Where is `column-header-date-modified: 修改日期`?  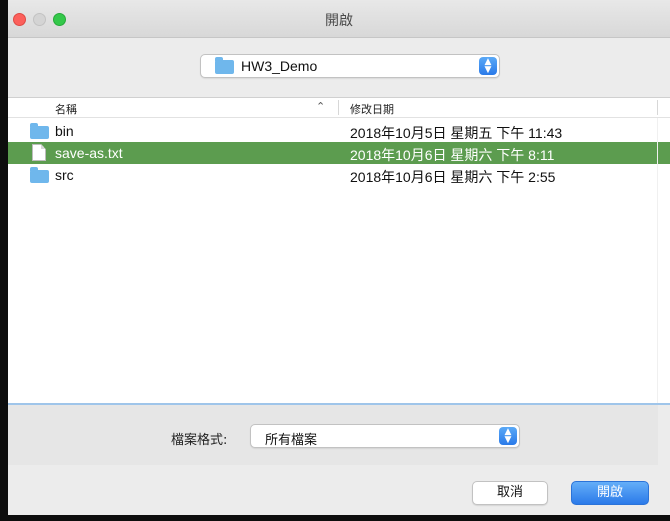 column-header-date-modified: 修改日期 is located at coordinates (372, 109).